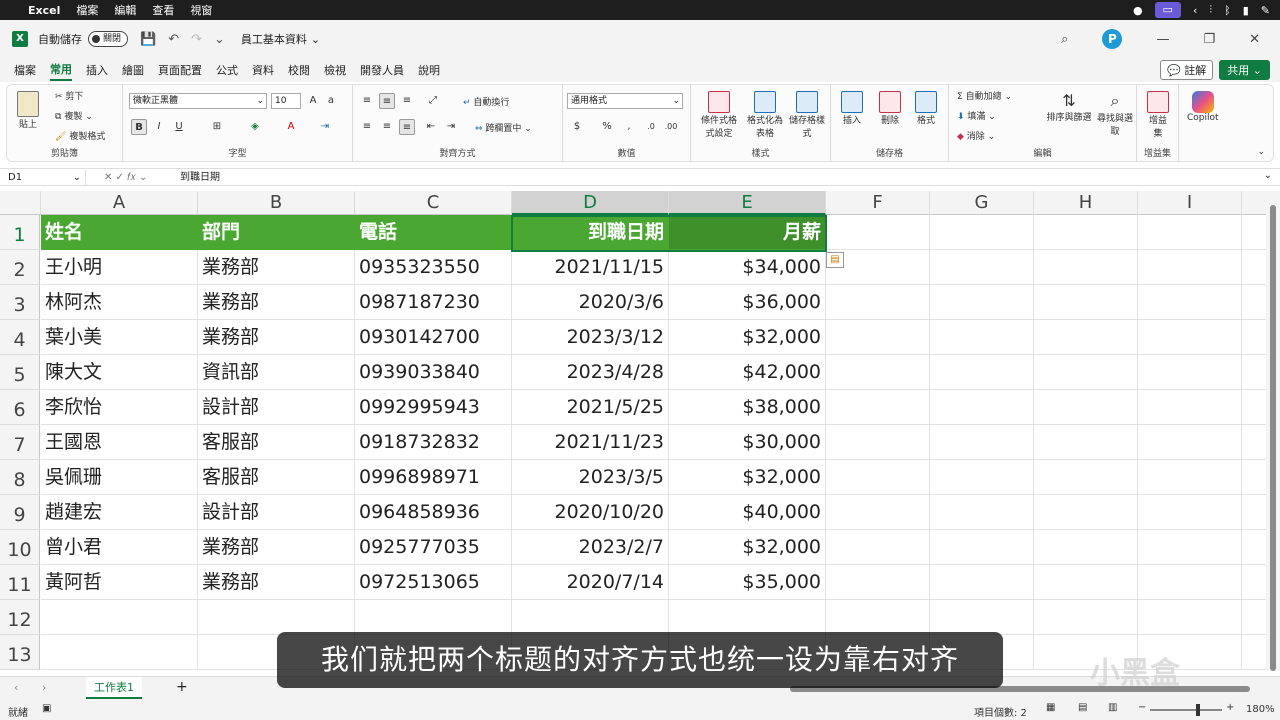 This screenshot has height=720, width=1280. Describe the element at coordinates (835, 260) in the screenshot. I see `paste-options-icon: ▤` at that location.